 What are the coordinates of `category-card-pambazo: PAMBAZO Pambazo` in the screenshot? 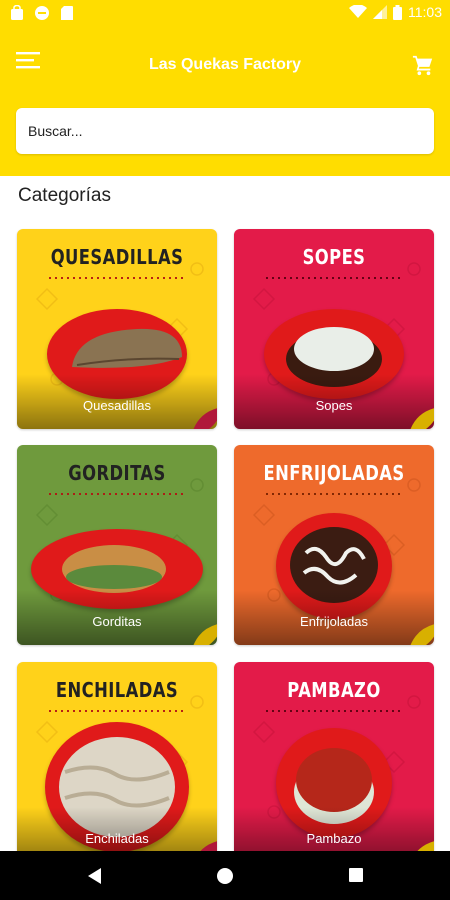 It's located at (334, 762).